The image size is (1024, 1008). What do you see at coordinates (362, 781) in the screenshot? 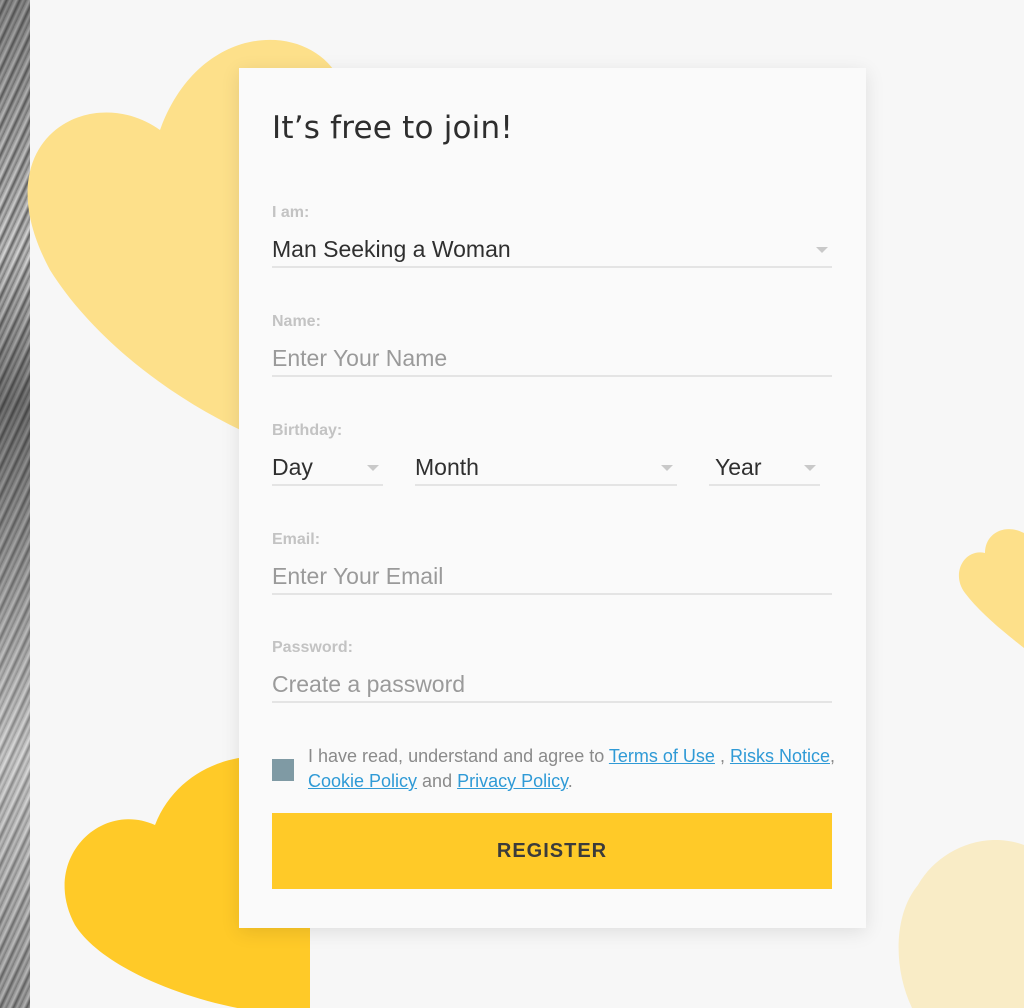
I see `cookie-policy-link: Cookie Policy` at bounding box center [362, 781].